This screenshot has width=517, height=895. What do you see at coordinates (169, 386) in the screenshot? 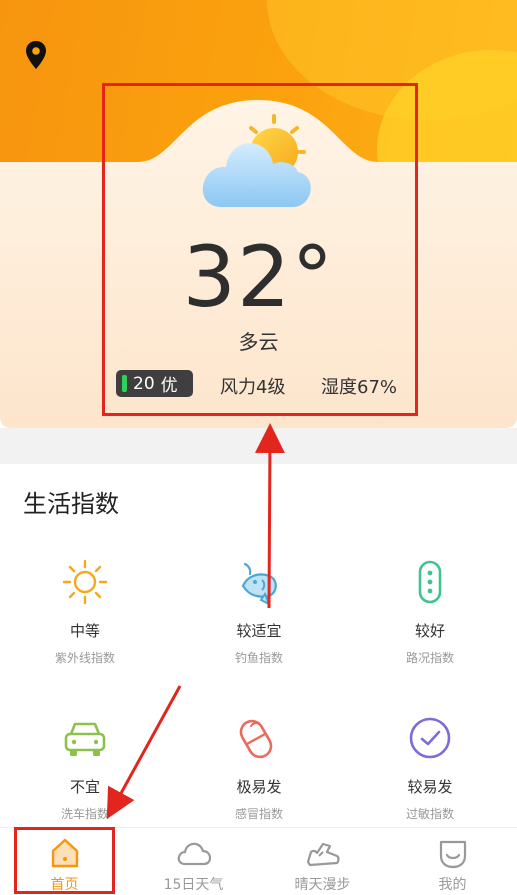
I see `aqi-level: 优` at bounding box center [169, 386].